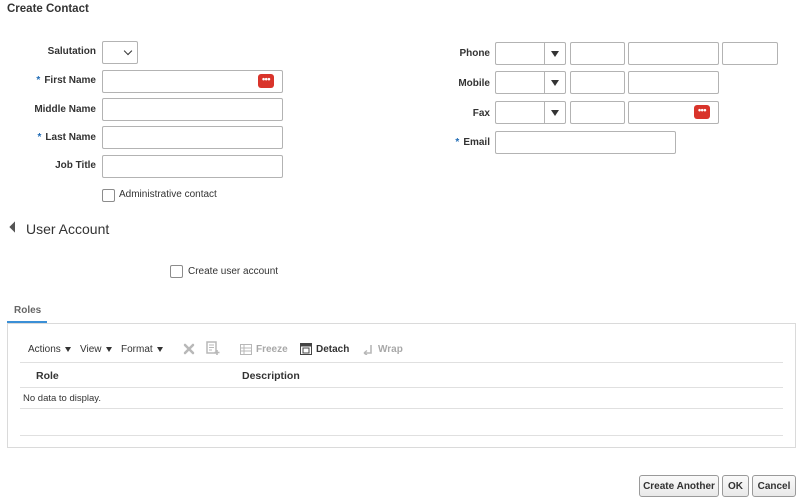  I want to click on add-row-icon, so click(213, 350).